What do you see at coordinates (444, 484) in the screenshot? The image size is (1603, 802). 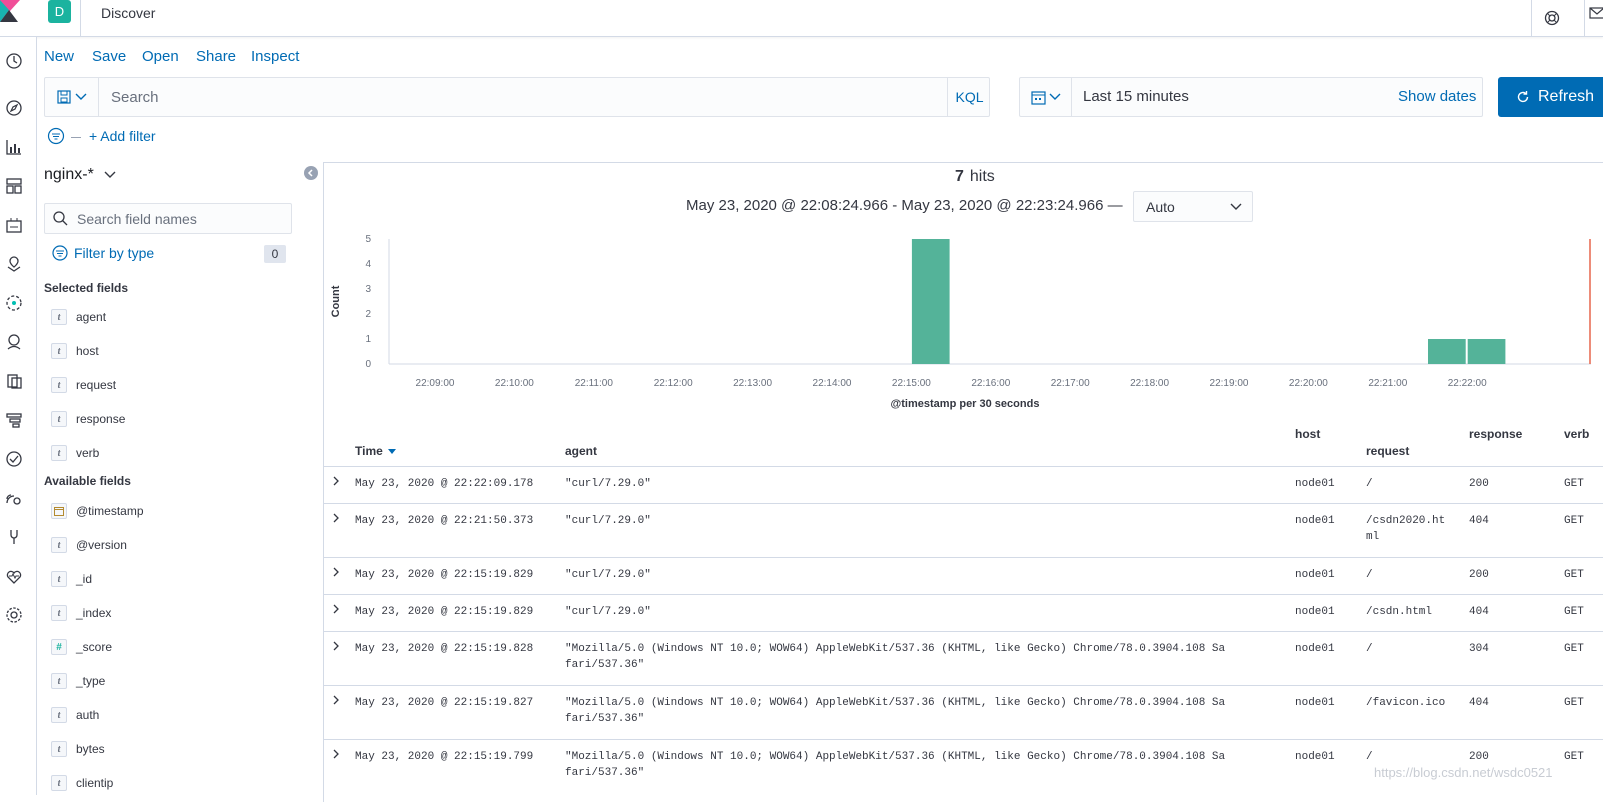 I see `cell-time: May 23, 2020 @ 22:22:09.178` at bounding box center [444, 484].